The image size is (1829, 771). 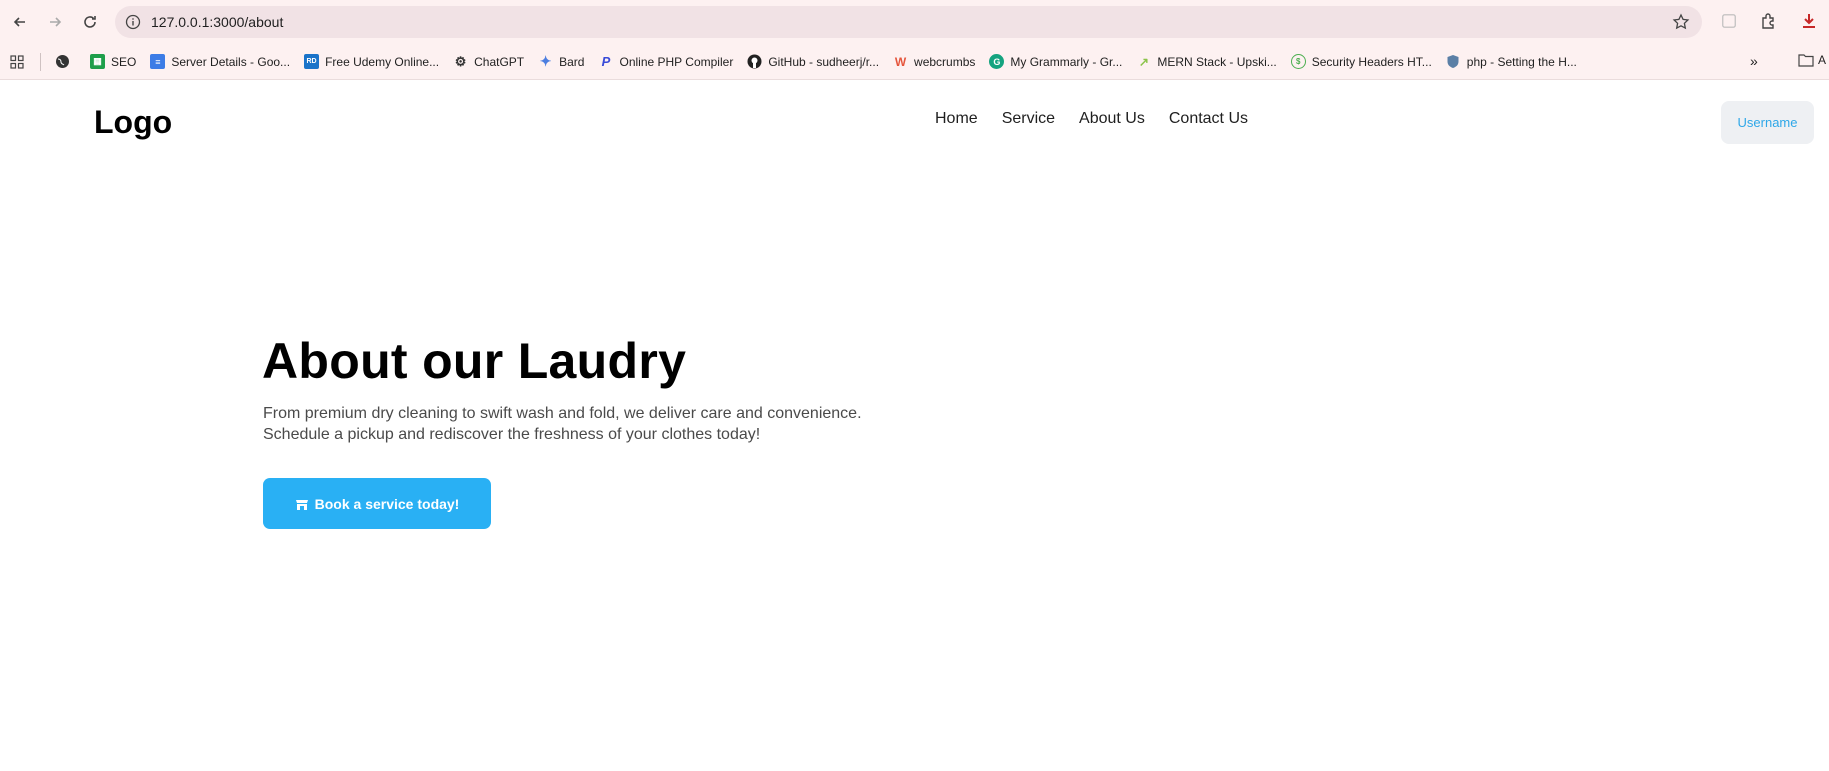 I want to click on store-icon, so click(x=301, y=504).